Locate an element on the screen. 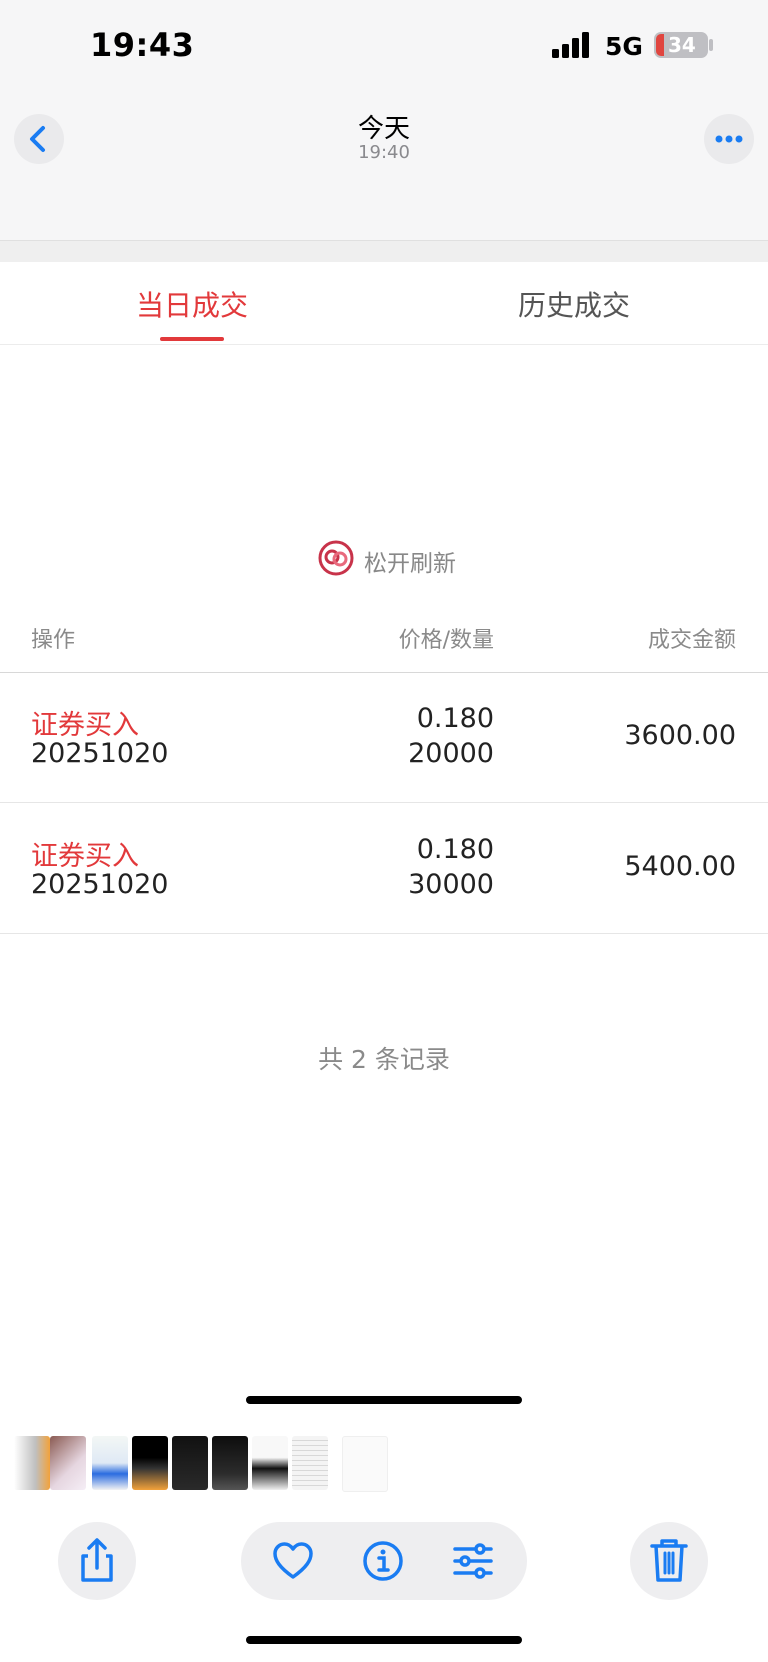 This screenshot has height=1662, width=768. header-price-qty: 价格/数量 is located at coordinates (446, 640).